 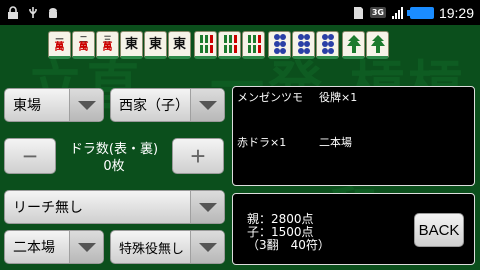 I want to click on round-wind-value: 東場, so click(x=27, y=105).